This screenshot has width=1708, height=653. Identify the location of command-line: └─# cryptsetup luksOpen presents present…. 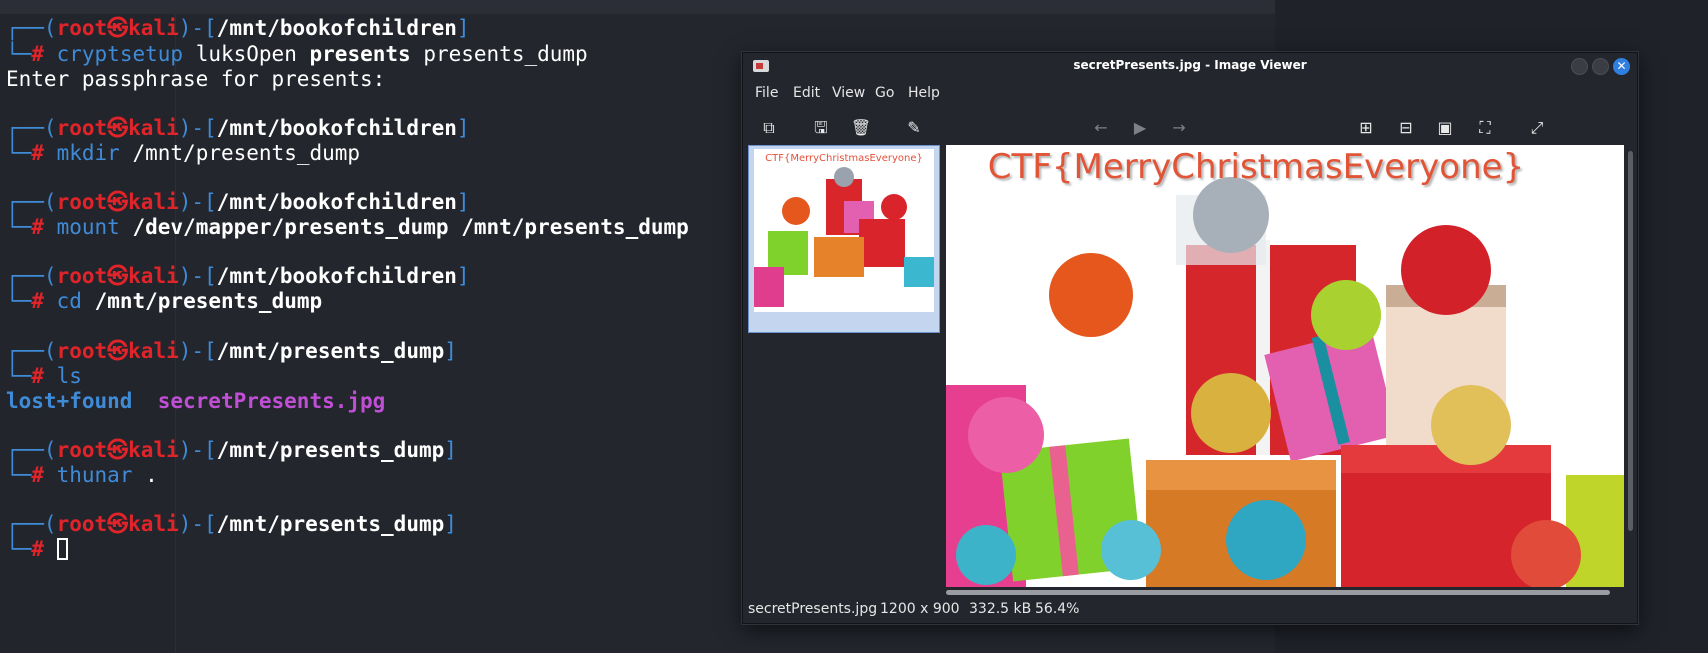
(297, 54).